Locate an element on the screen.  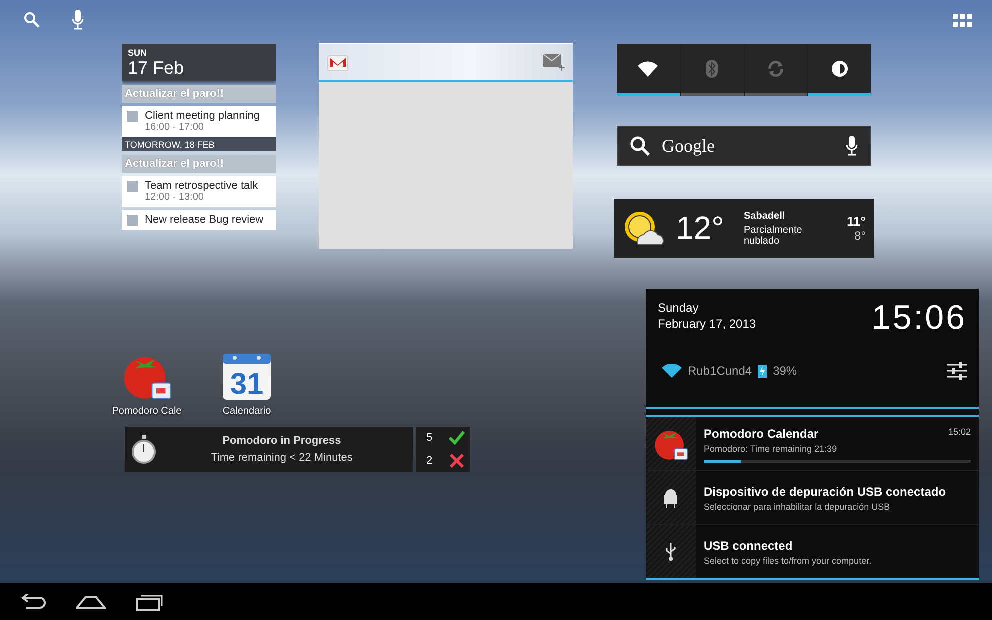
settings-icon is located at coordinates (957, 371).